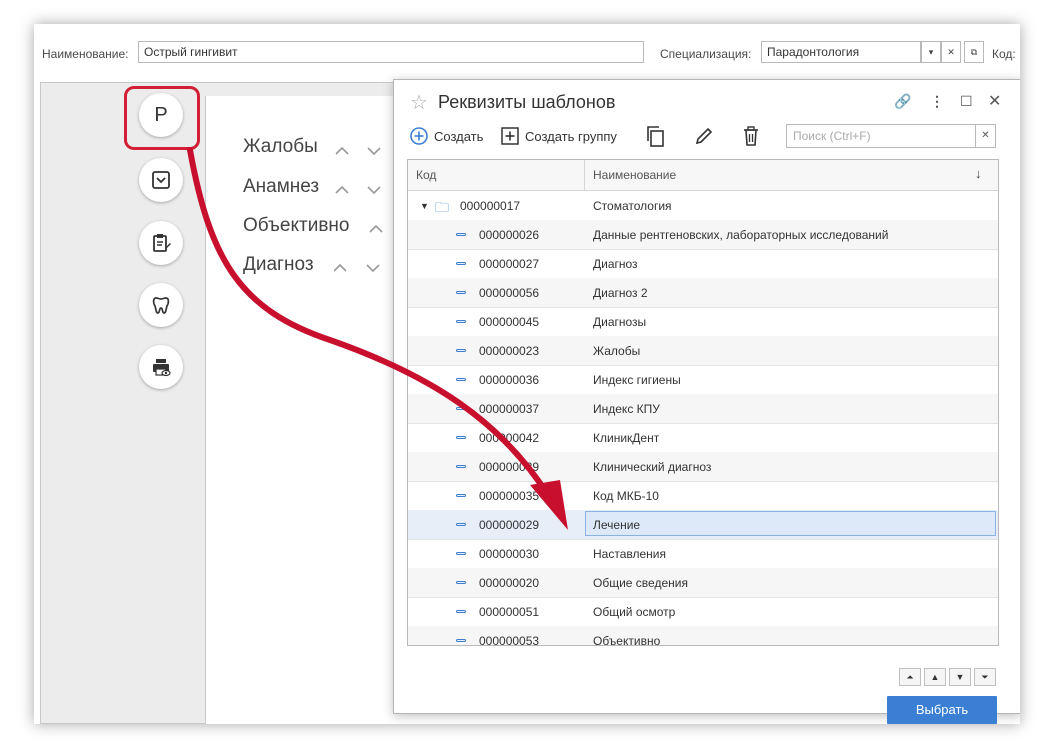 This screenshot has height=754, width=1053. I want to click on row-code: 000000051, so click(509, 612).